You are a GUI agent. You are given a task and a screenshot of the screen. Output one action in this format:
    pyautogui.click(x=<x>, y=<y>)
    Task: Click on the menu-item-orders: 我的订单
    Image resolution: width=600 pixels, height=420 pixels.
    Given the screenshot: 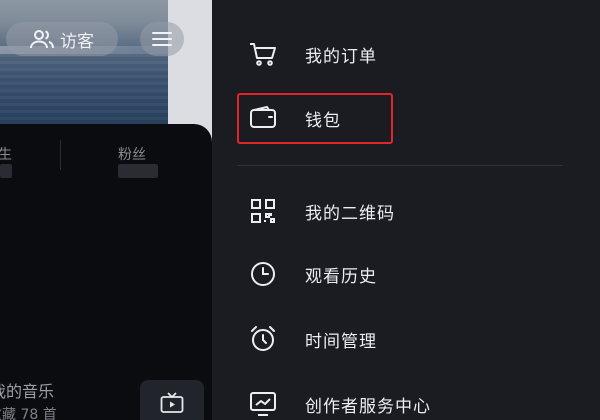 What is the action you would take?
    pyautogui.click(x=406, y=54)
    